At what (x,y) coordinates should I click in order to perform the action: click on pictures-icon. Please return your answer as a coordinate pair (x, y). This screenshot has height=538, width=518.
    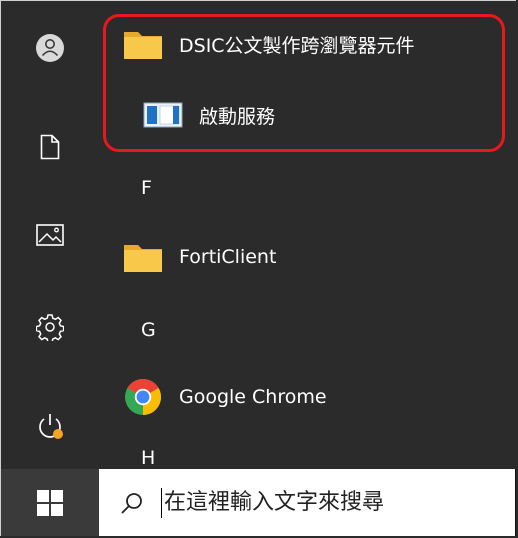
    Looking at the image, I should click on (50, 235).